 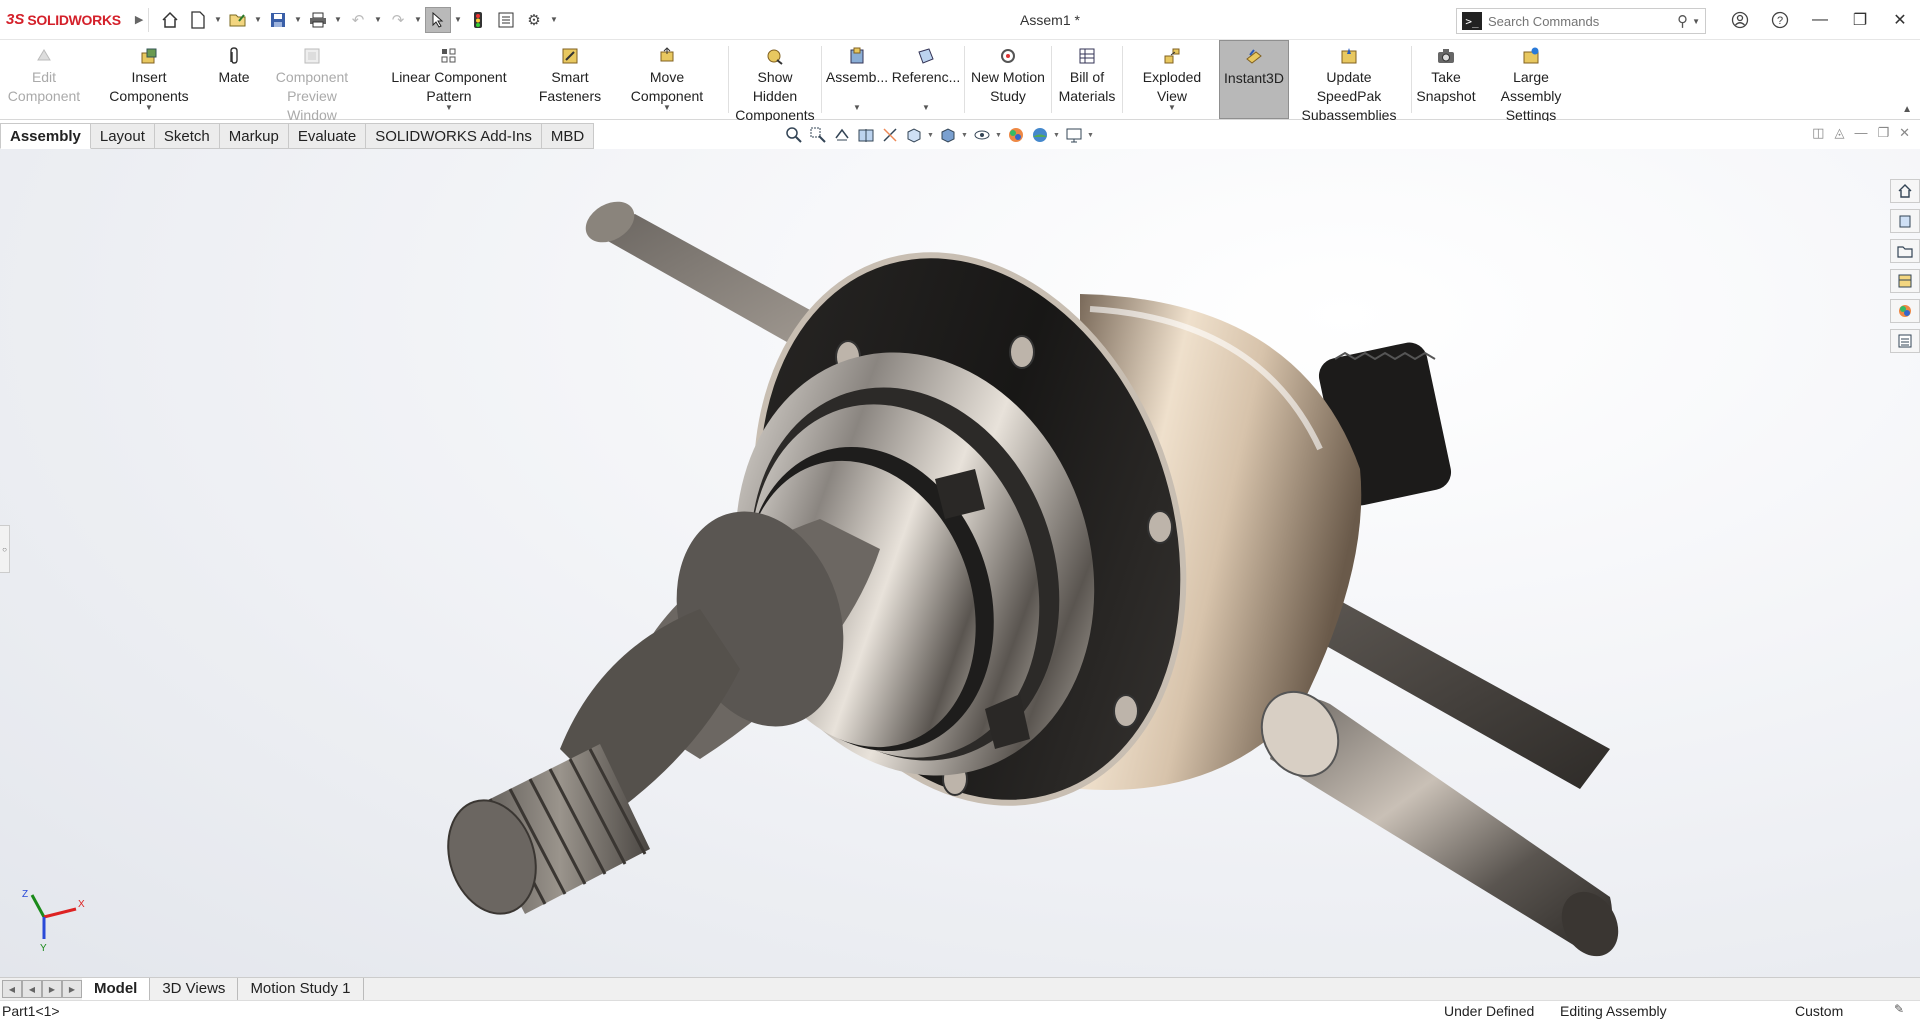 I want to click on solidworks-resources-icon, so click(x=1905, y=191).